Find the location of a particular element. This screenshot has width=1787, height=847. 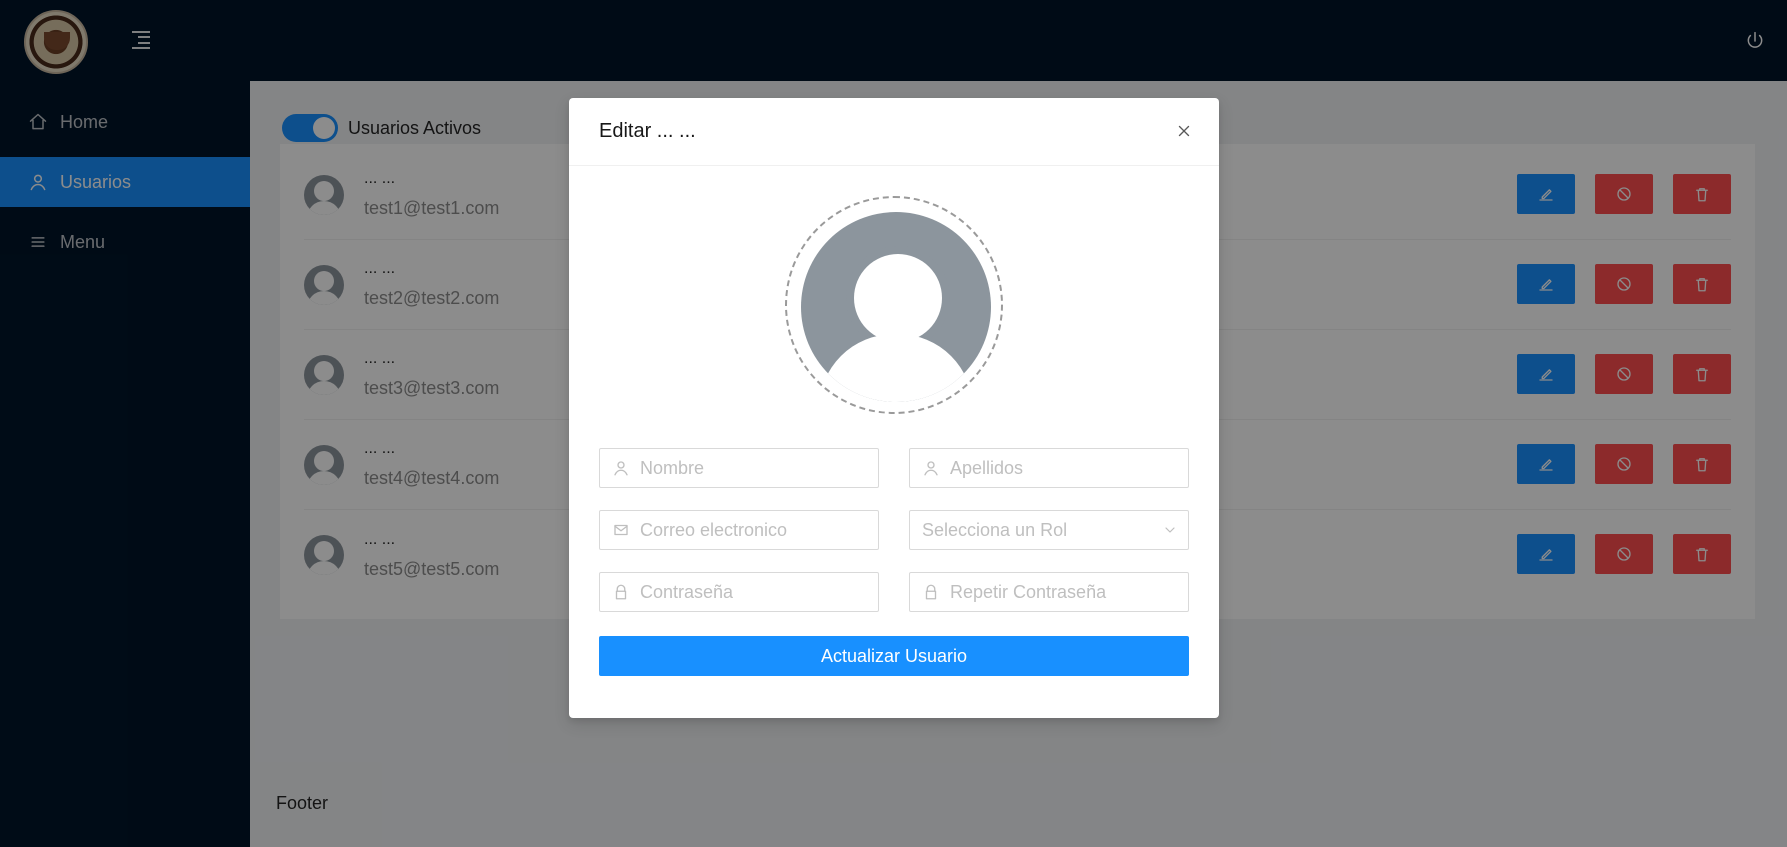

repeat-password-input is located at coordinates (1062, 592).